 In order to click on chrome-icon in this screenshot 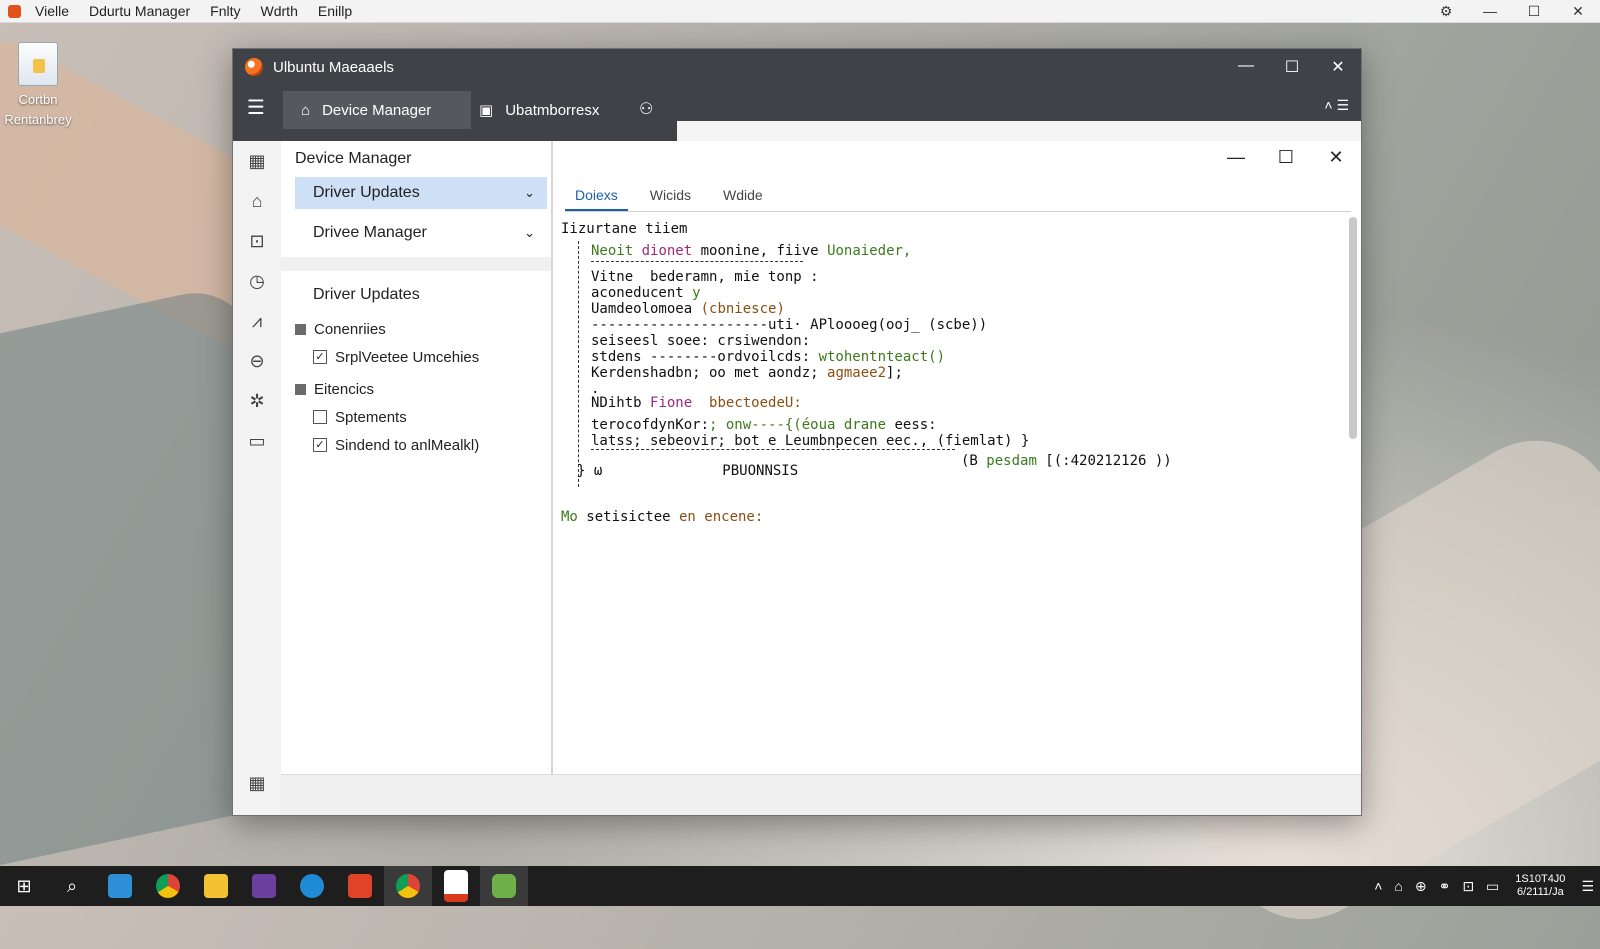, I will do `click(408, 886)`.